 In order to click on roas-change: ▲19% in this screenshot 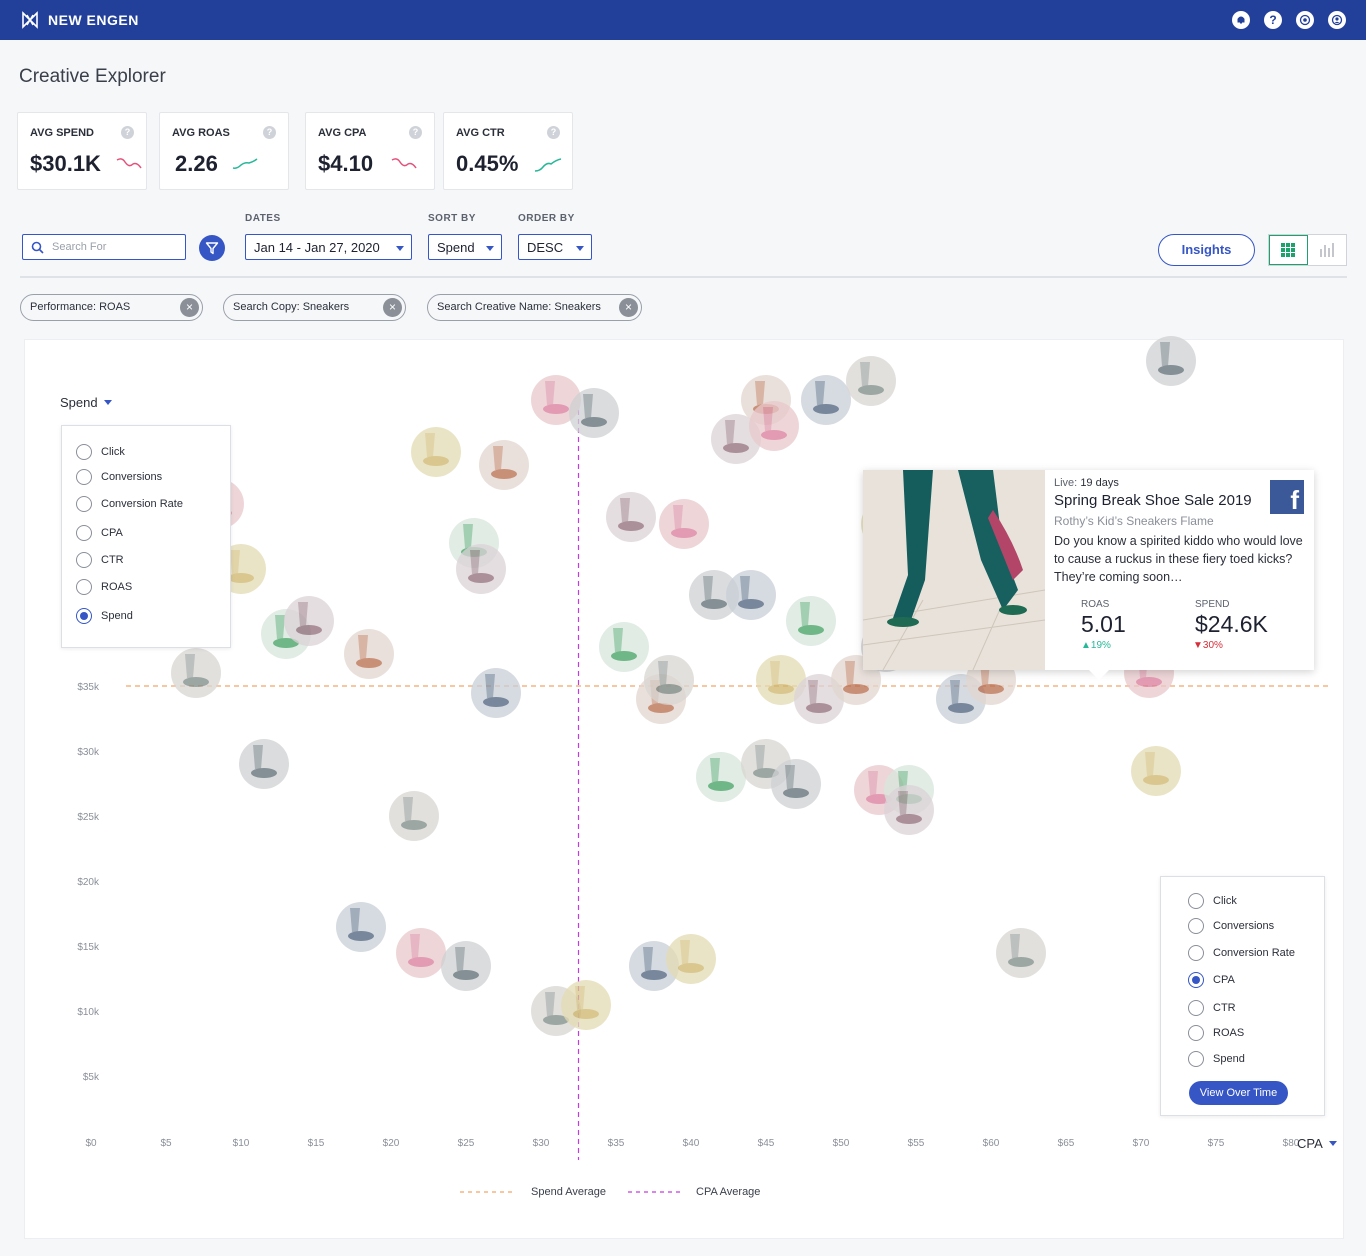, I will do `click(1096, 645)`.